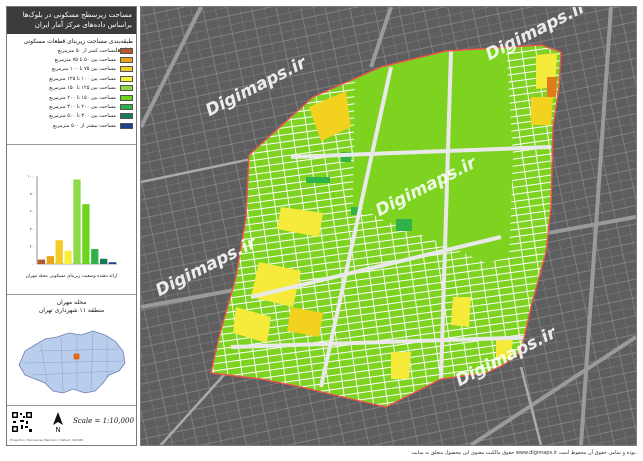  What do you see at coordinates (32, 228) in the screenshot?
I see `y-tick-label: ۴۰` at bounding box center [32, 228].